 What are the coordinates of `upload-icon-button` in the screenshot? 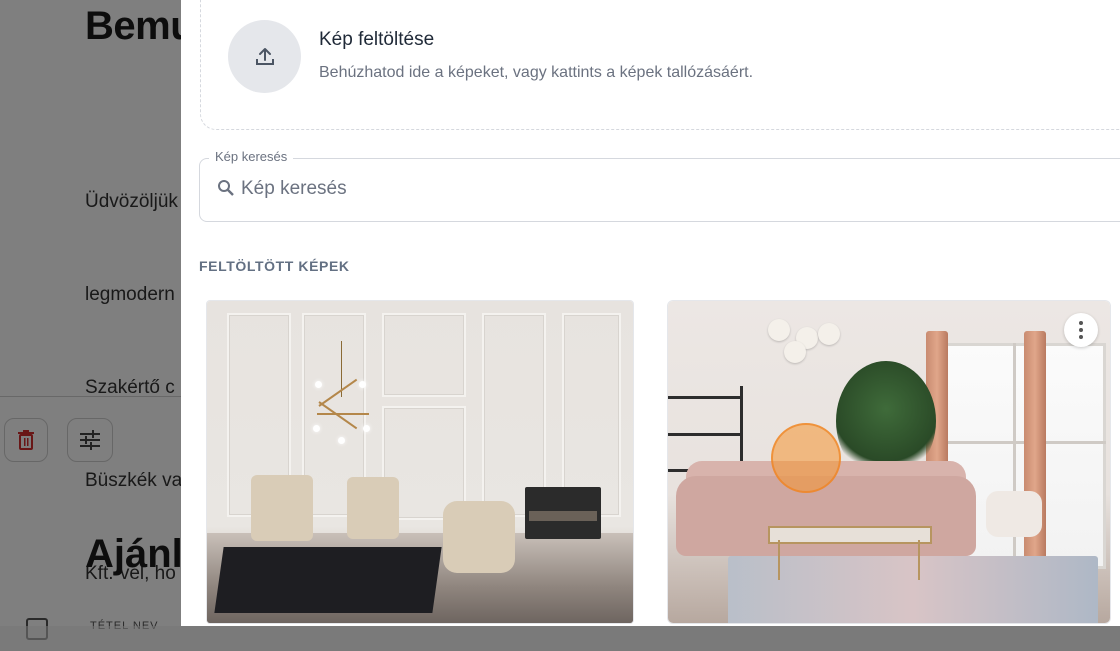 It's located at (264, 56).